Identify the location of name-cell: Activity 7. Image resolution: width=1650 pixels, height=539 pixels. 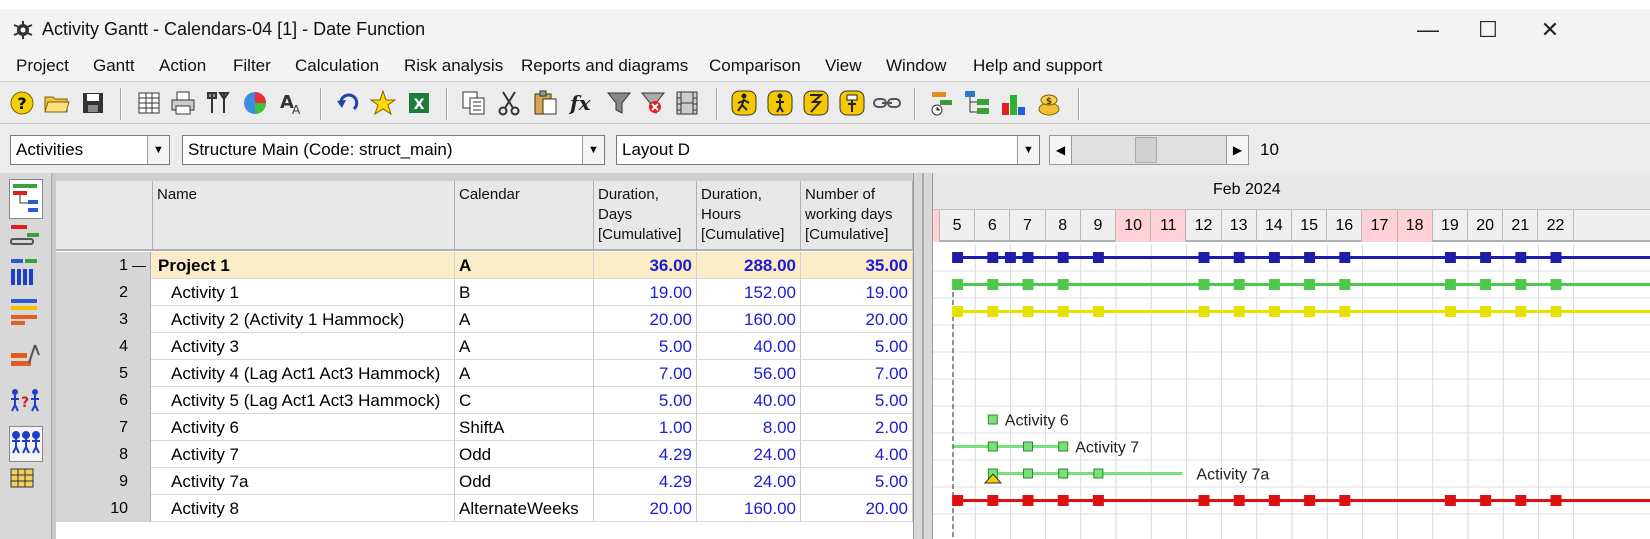
(304, 454).